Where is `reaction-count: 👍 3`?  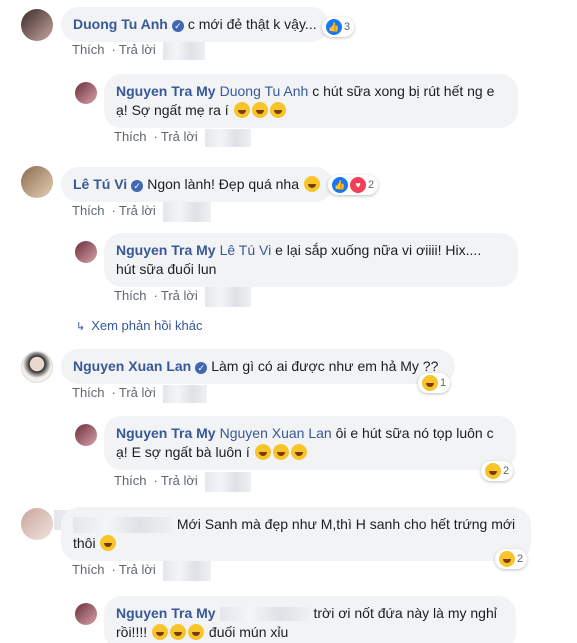 reaction-count: 👍 3 is located at coordinates (338, 27).